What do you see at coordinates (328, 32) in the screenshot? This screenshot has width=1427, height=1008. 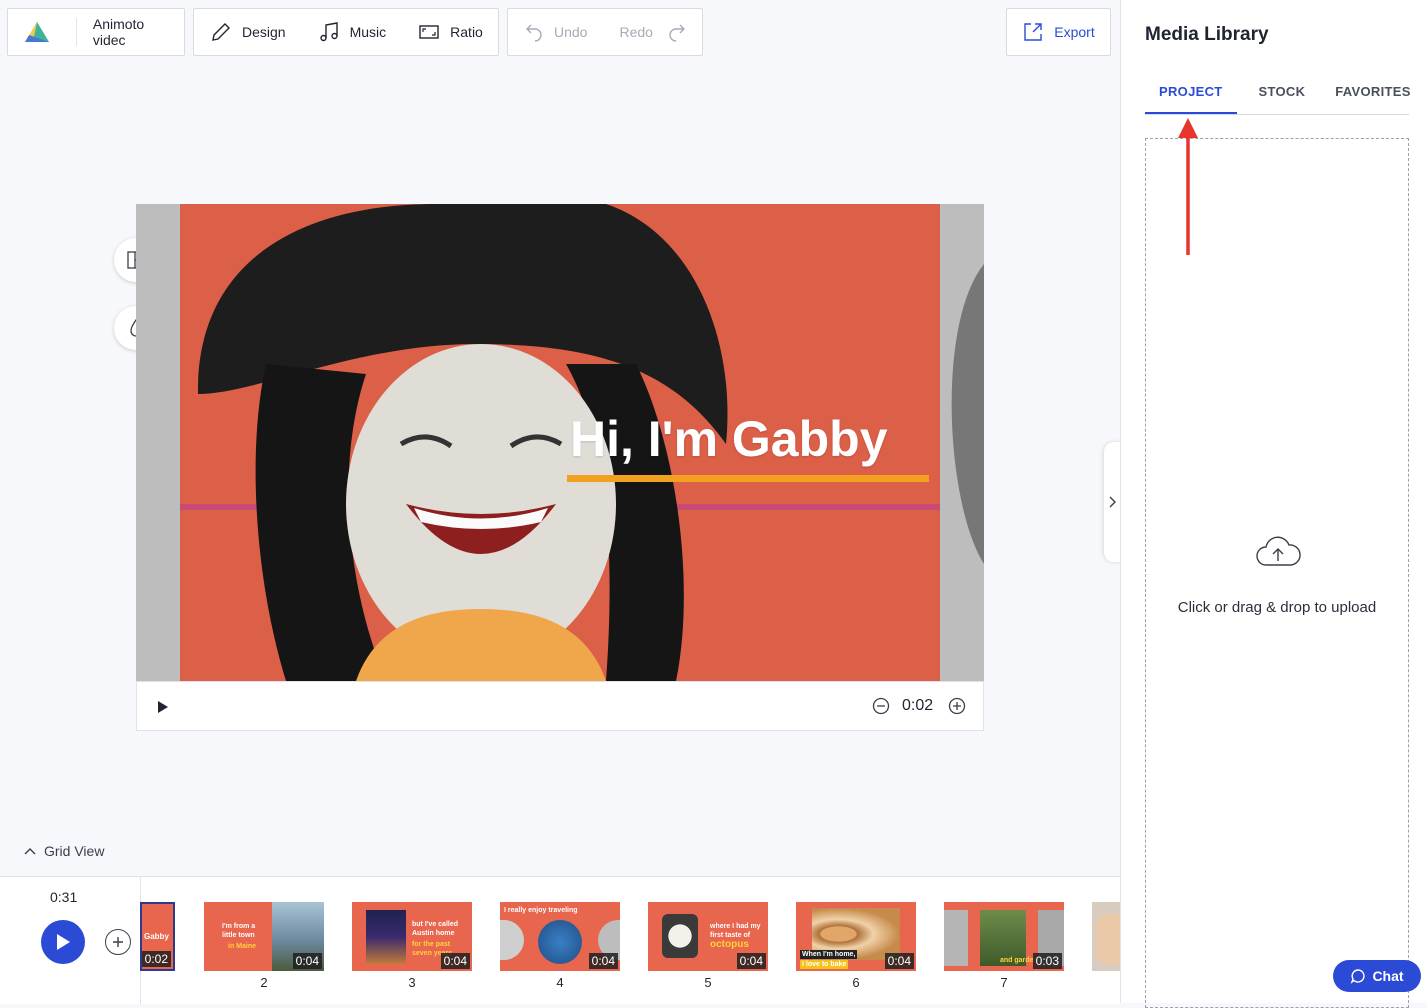 I see `music-note-icon` at bounding box center [328, 32].